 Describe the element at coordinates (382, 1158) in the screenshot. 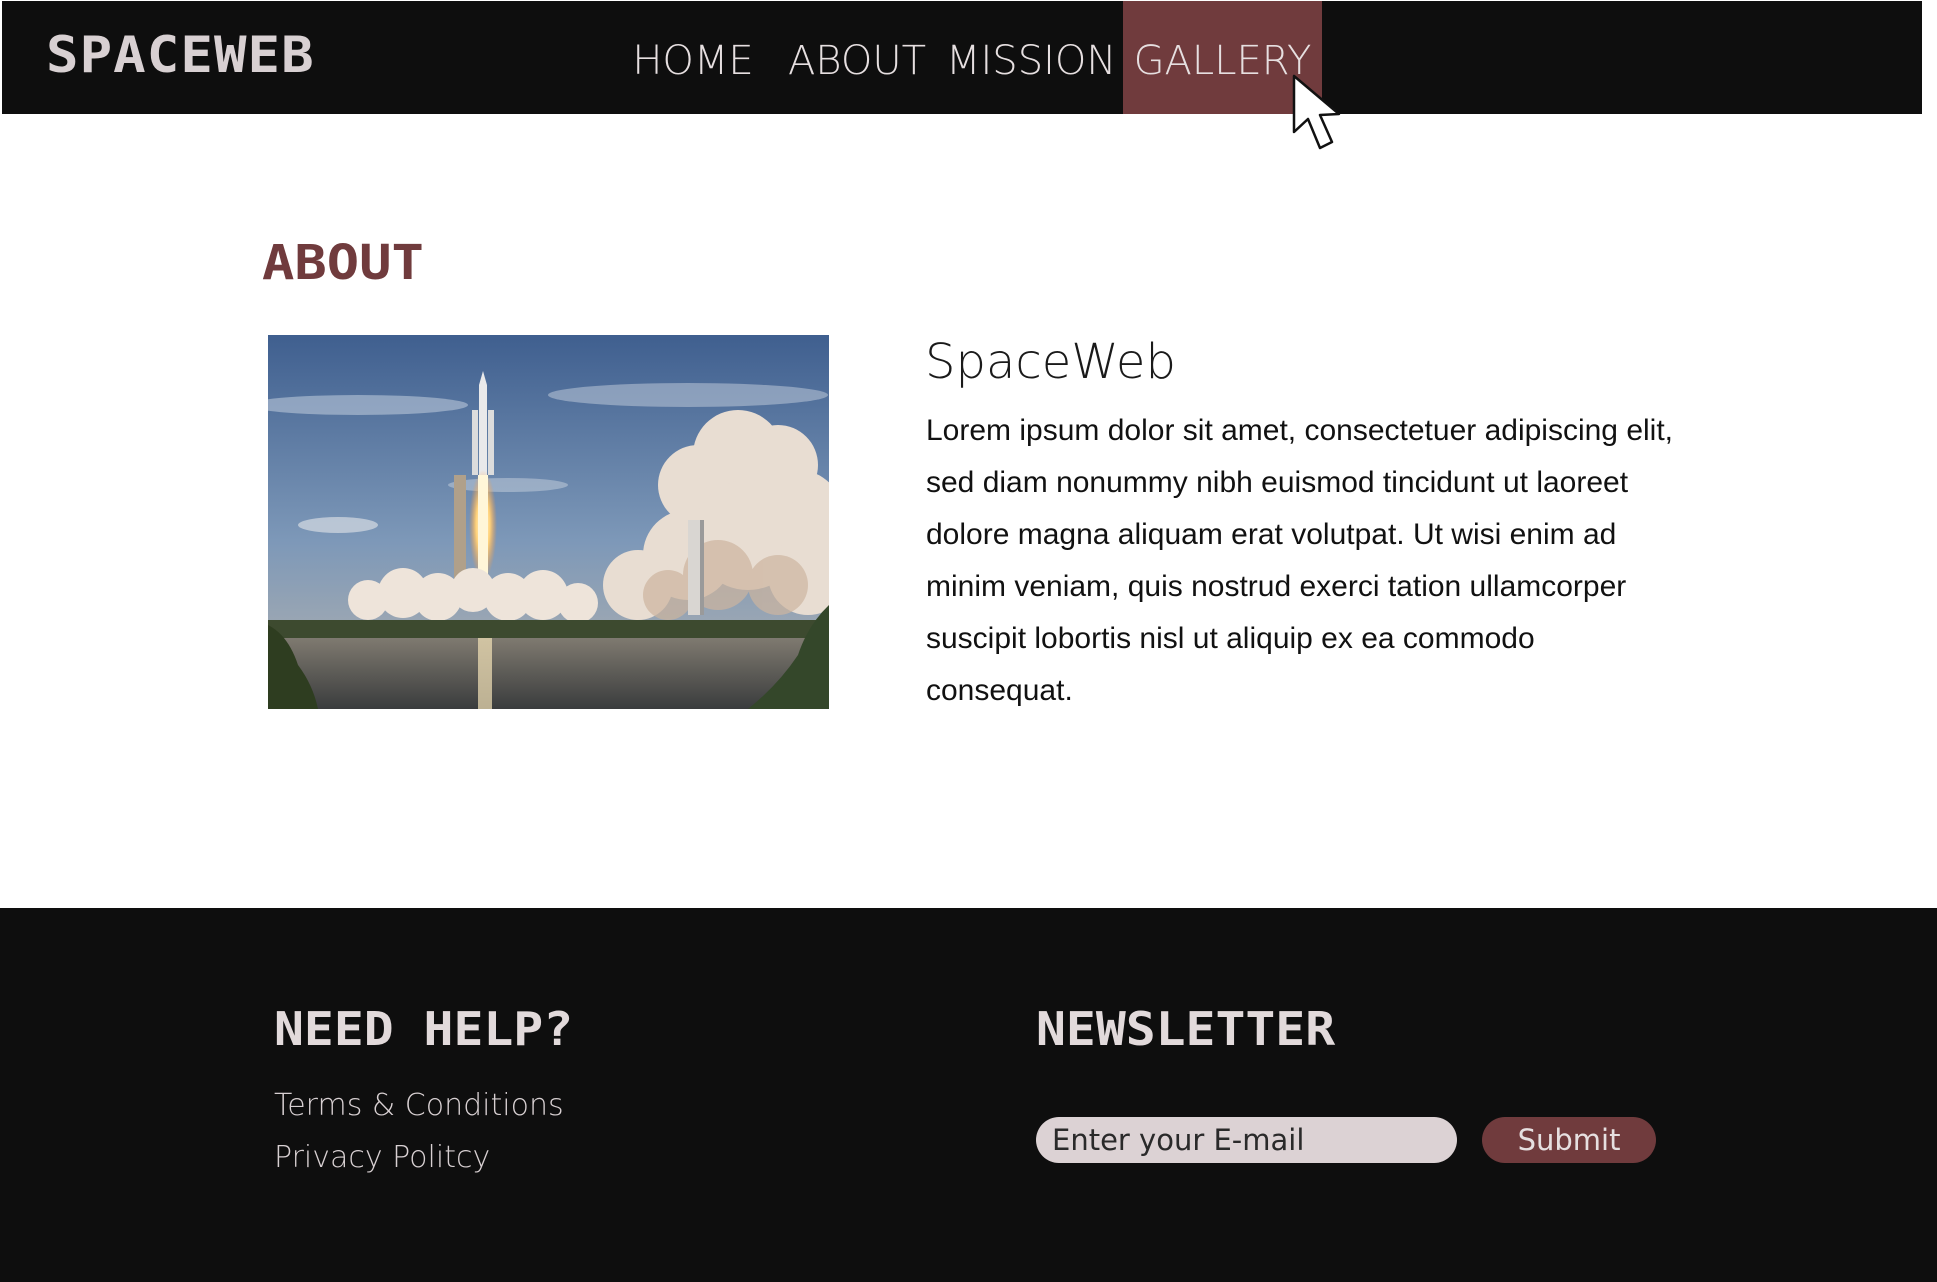

I see `privacy-policy-link: Privacy Politcy` at that location.